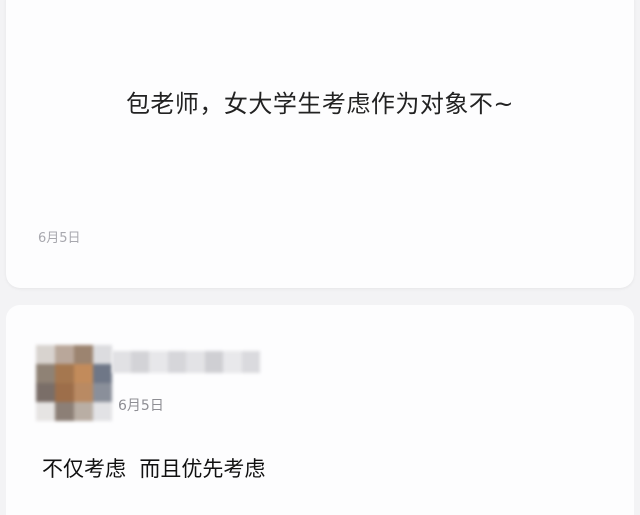  I want to click on answer-date: 6月5日, so click(141, 406).